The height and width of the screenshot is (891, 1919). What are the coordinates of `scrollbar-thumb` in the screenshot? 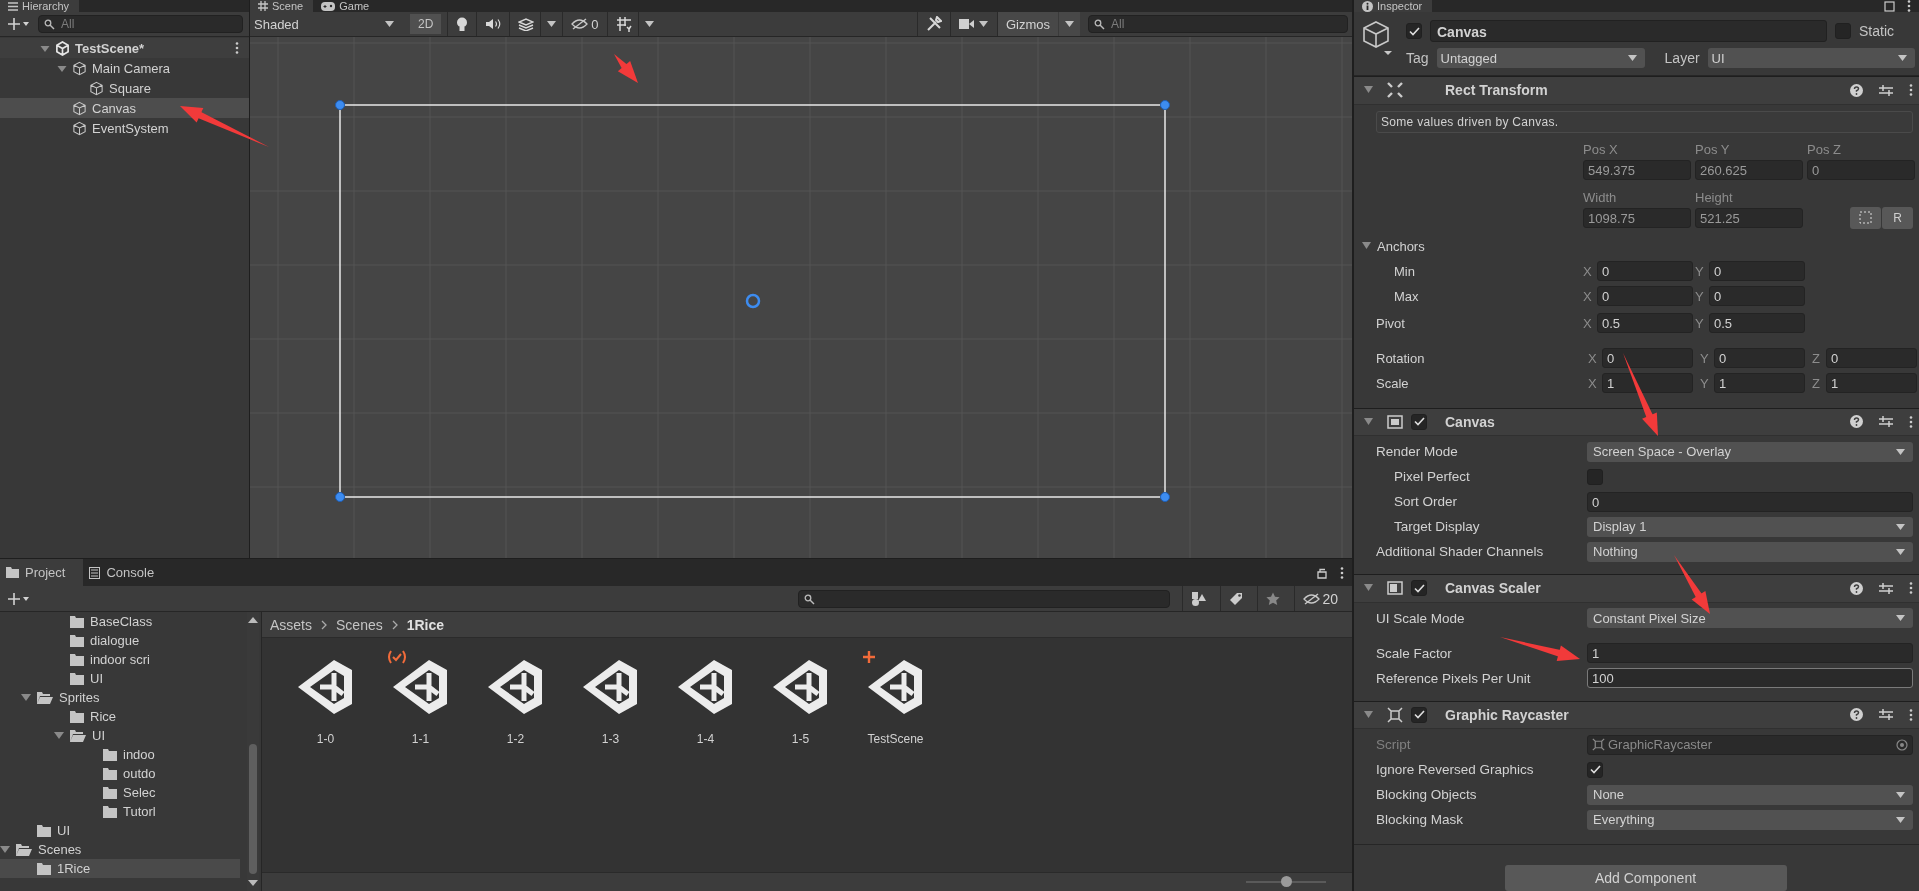 It's located at (253, 809).